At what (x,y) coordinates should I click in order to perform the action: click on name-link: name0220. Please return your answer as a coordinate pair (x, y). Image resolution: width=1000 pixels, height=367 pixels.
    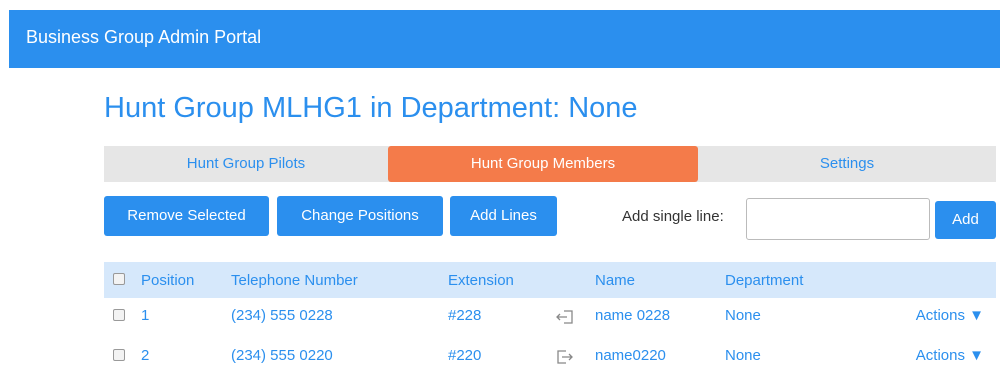
    Looking at the image, I should click on (630, 355).